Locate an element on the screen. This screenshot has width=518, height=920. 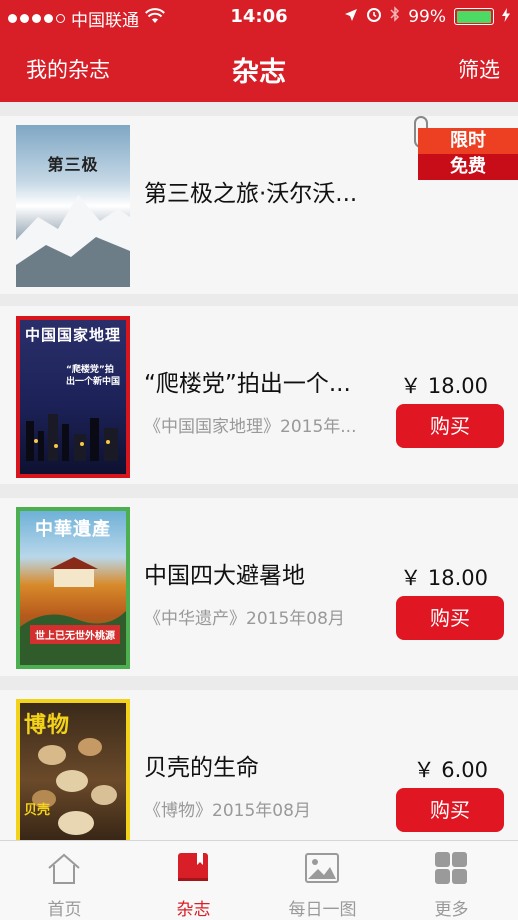
cover-tagline: “爬楼党”拍出一个新中国 is located at coordinates (93, 376).